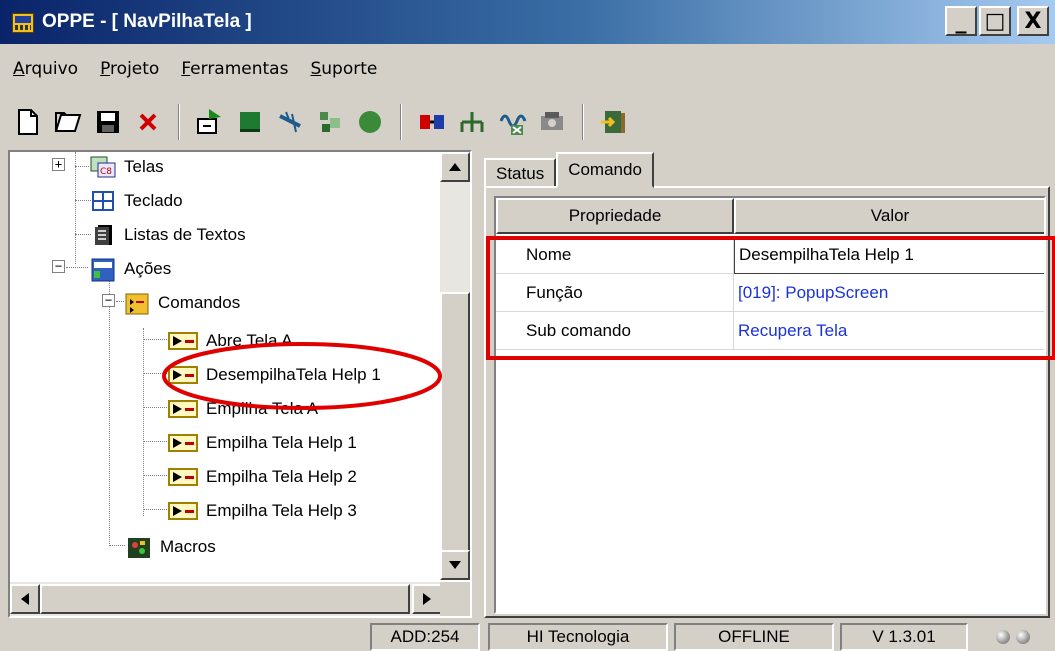  Describe the element at coordinates (45, 69) in the screenshot. I see `menu-arquivo: Arquivo` at that location.